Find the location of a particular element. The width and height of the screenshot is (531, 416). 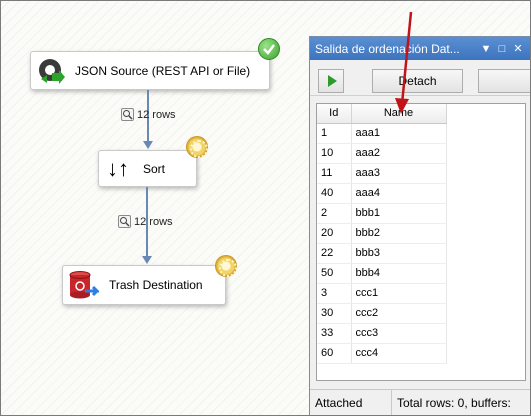

column-header-id: Id is located at coordinates (334, 114).